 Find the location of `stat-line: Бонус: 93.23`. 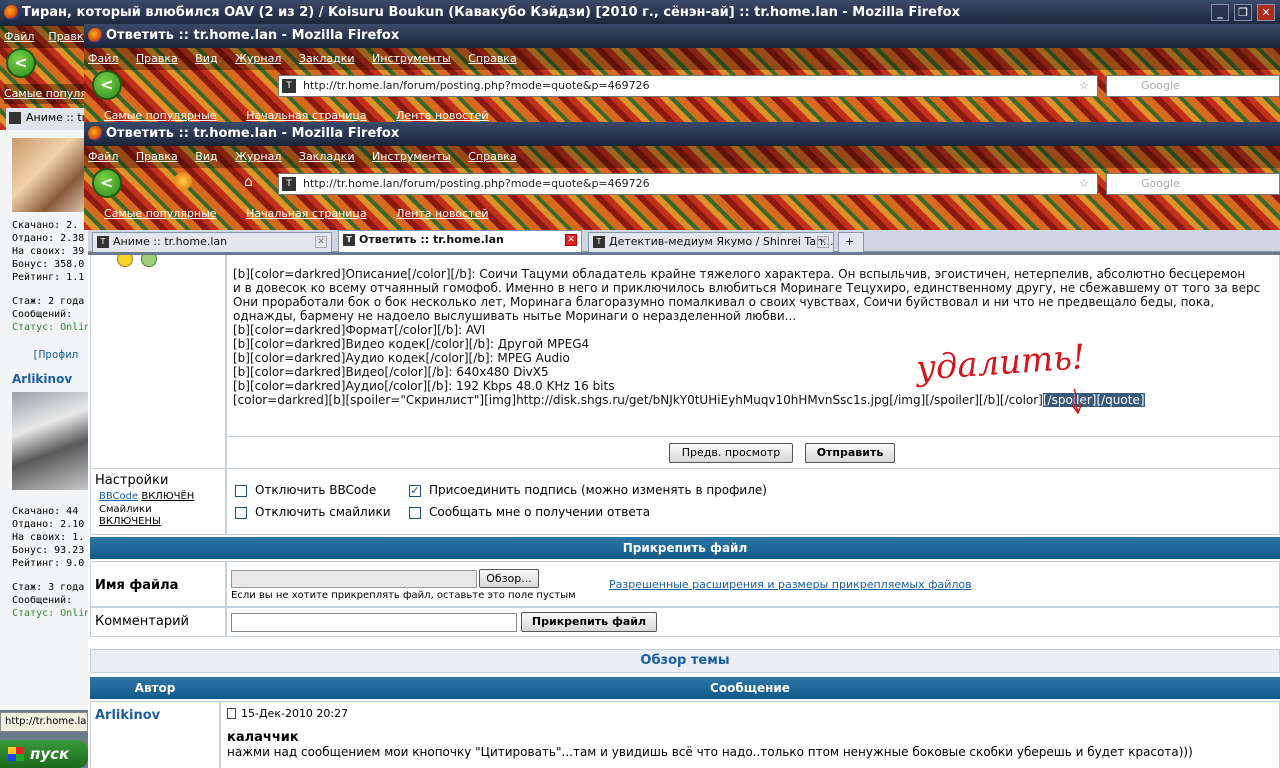

stat-line: Бонус: 93.23 is located at coordinates (48, 550).